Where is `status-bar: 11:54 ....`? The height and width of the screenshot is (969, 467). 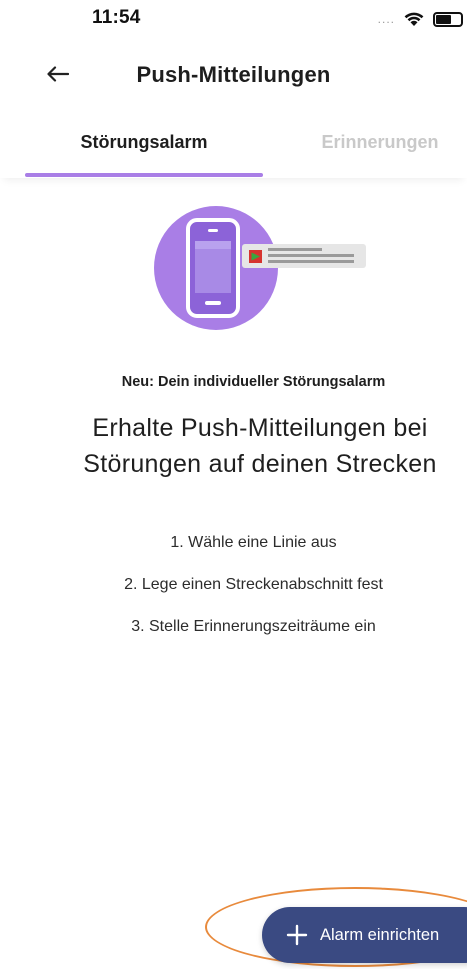 status-bar: 11:54 .... is located at coordinates (233, 20).